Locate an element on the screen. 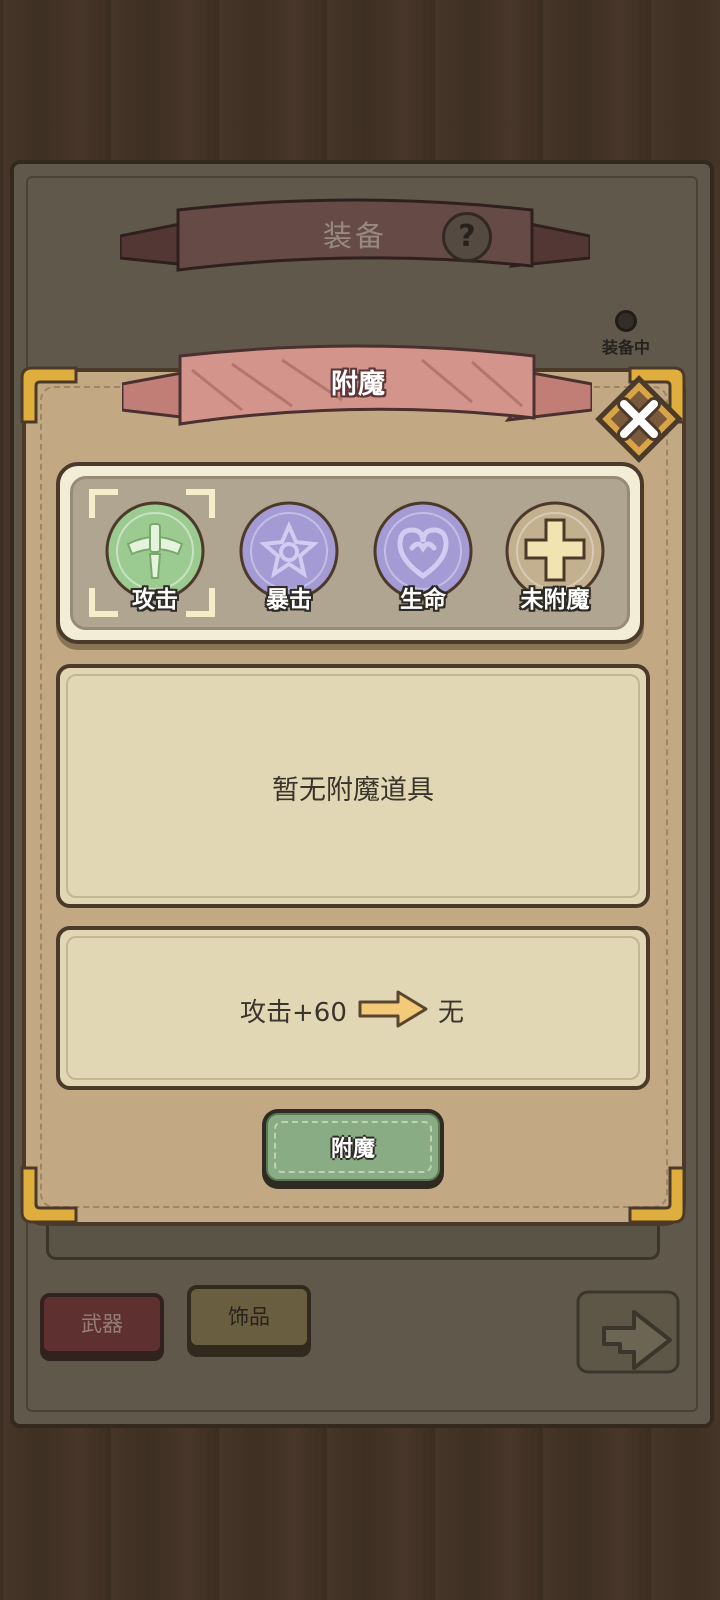 The height and width of the screenshot is (1600, 720). enchant-button: 附魔 is located at coordinates (353, 1149).